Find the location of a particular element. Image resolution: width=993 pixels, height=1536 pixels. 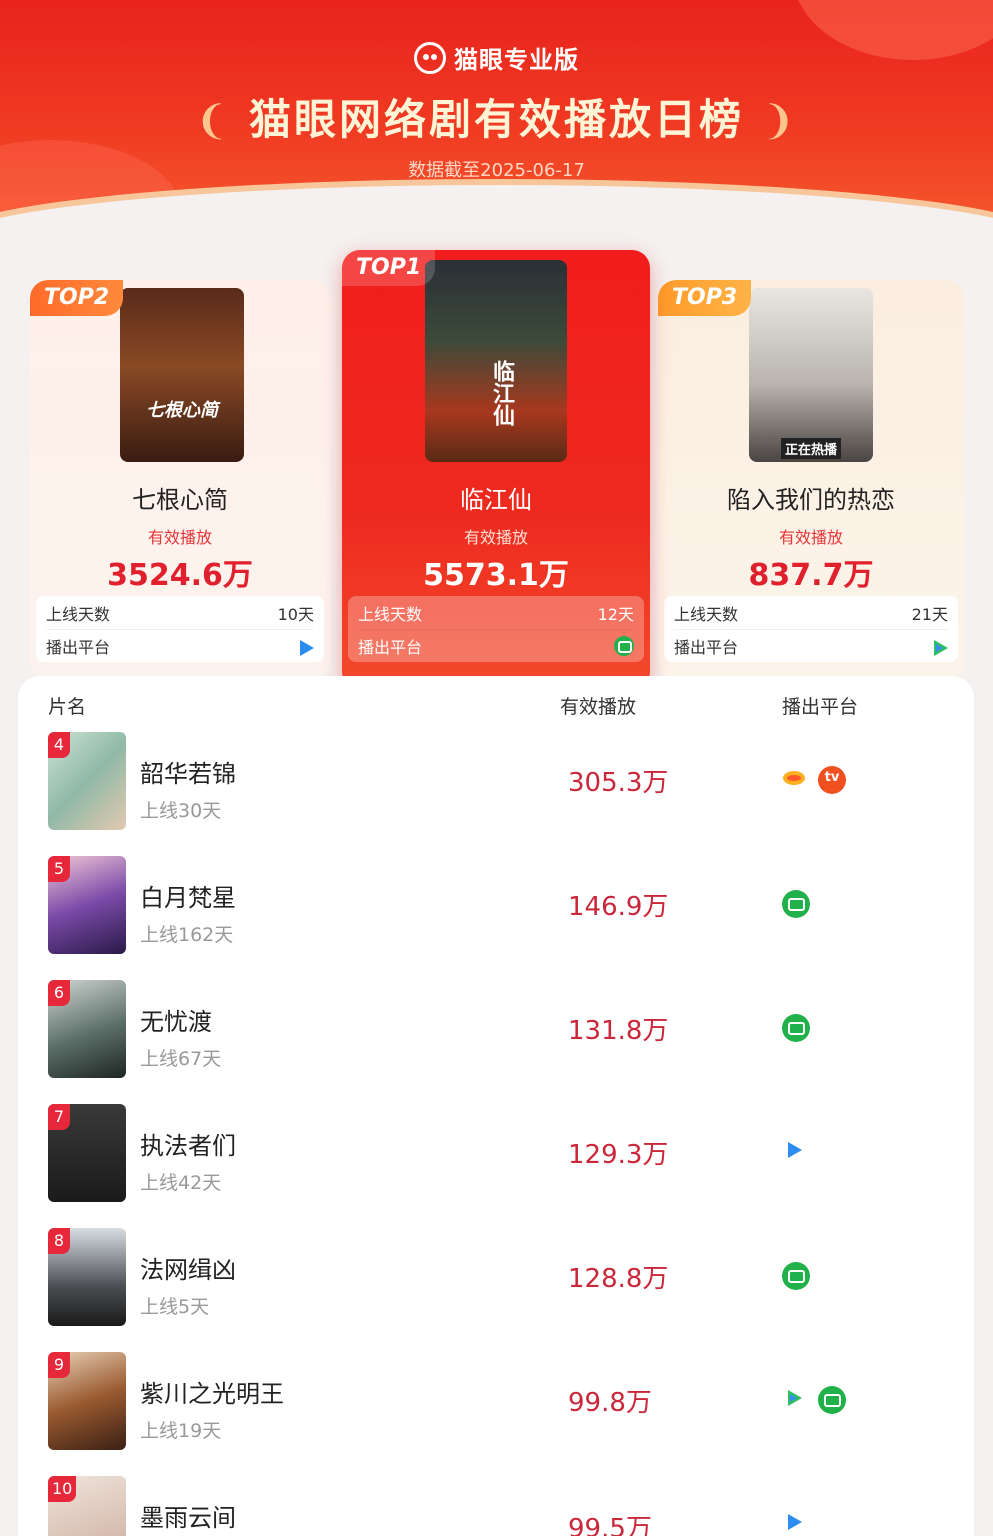

rank-badge: 10 is located at coordinates (62, 1489).